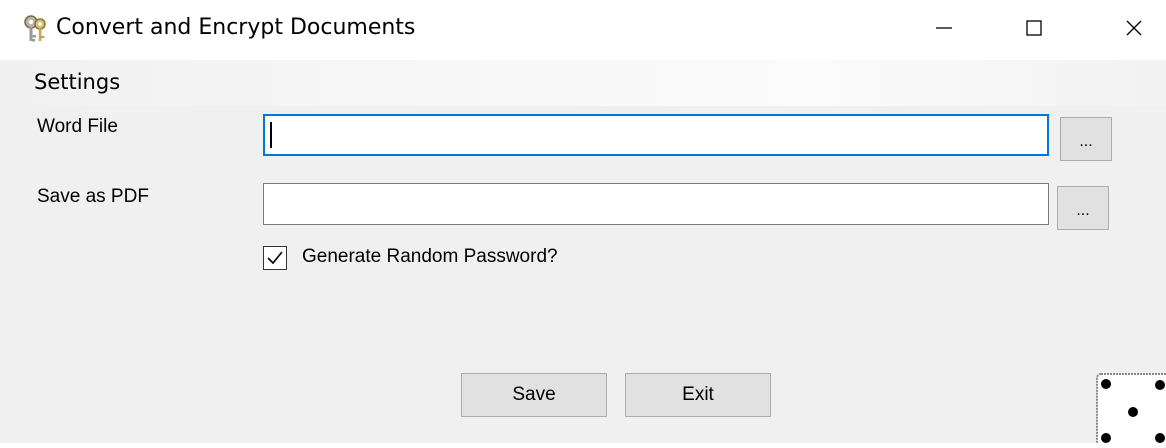 The image size is (1166, 448). I want to click on window-title: Convert and Encrypt Documents, so click(236, 27).